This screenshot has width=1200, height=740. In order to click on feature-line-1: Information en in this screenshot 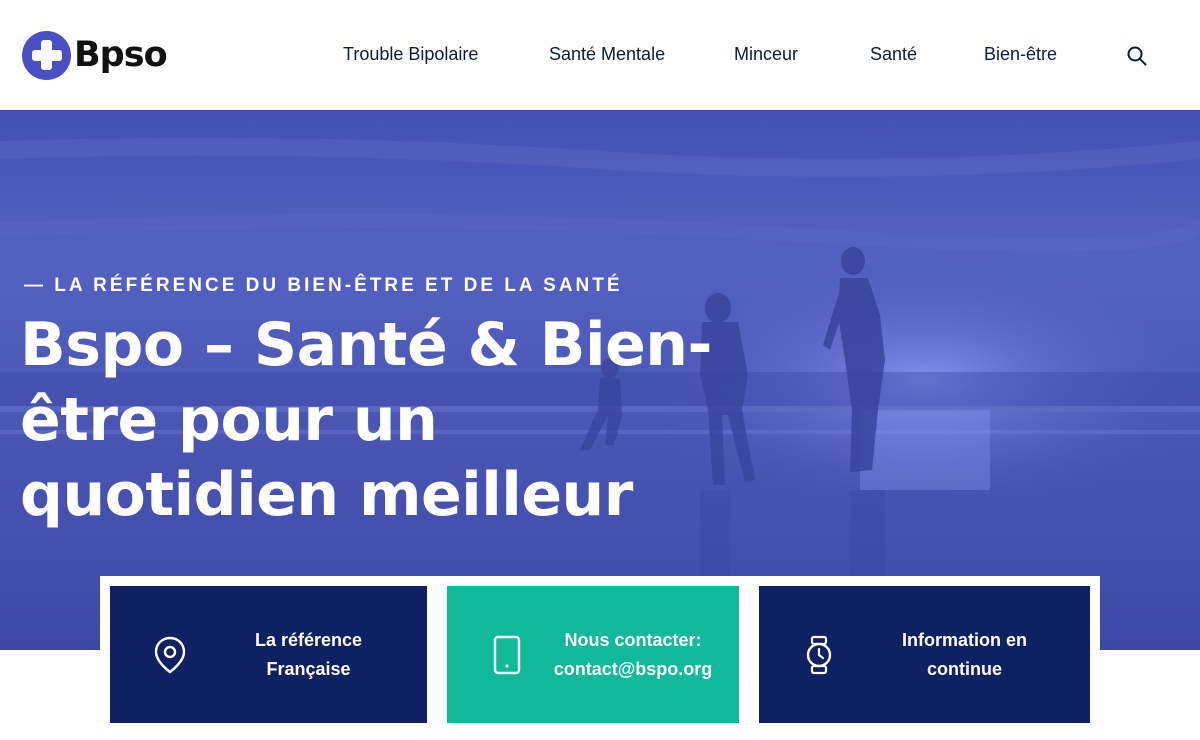, I will do `click(964, 639)`.